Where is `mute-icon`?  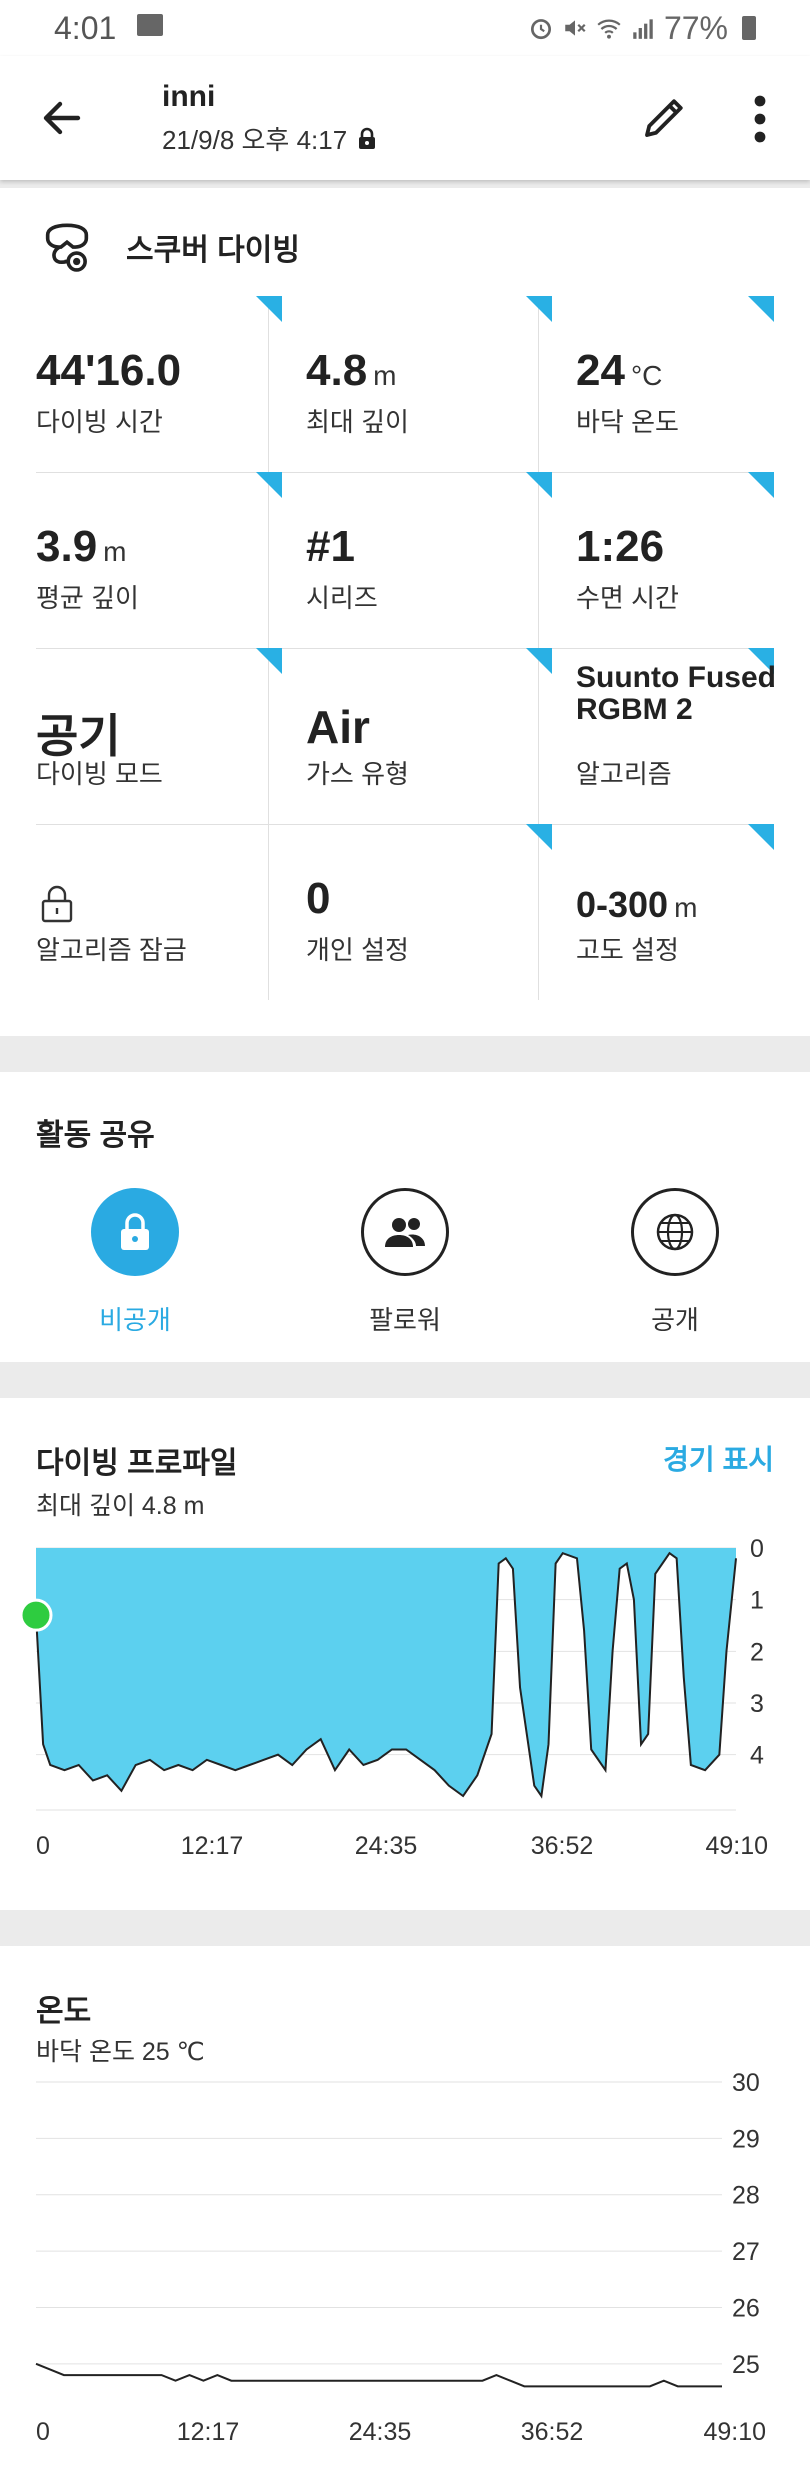
mute-icon is located at coordinates (575, 28).